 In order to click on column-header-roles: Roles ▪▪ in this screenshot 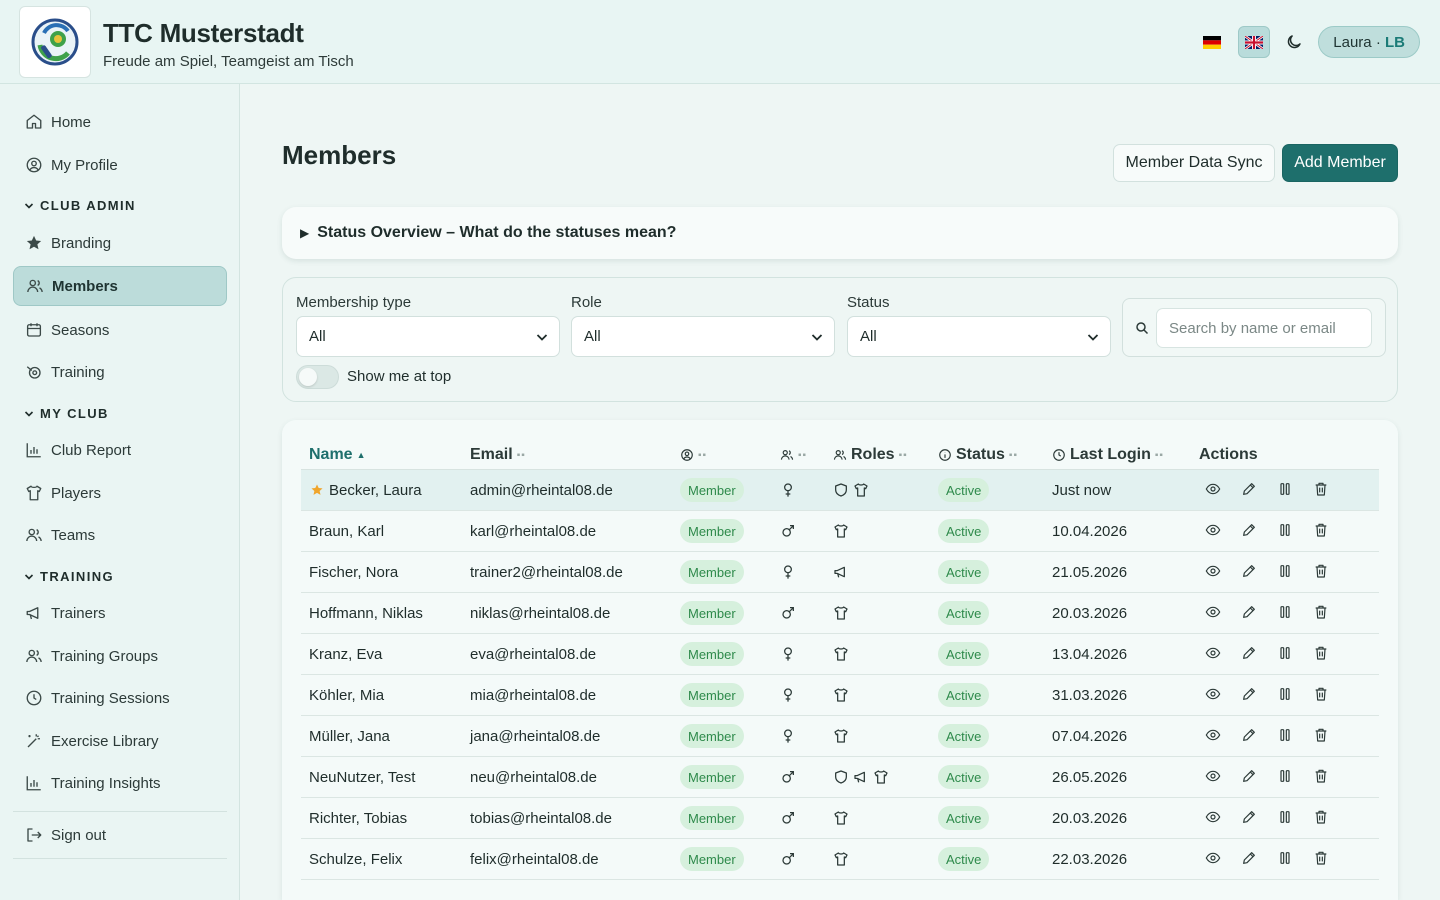, I will do `click(870, 455)`.